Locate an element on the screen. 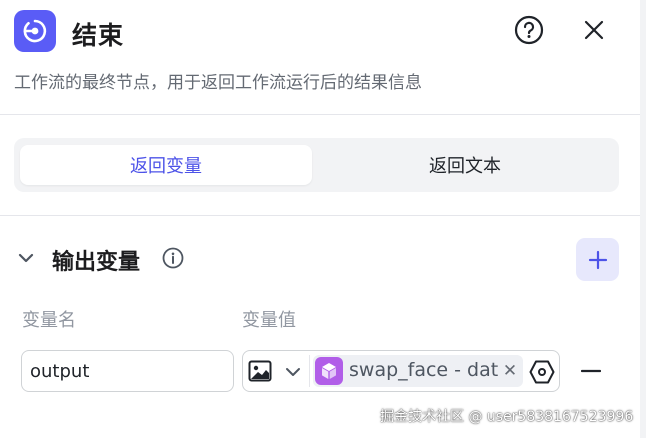 The height and width of the screenshot is (438, 646). add-variable-button is located at coordinates (597, 259).